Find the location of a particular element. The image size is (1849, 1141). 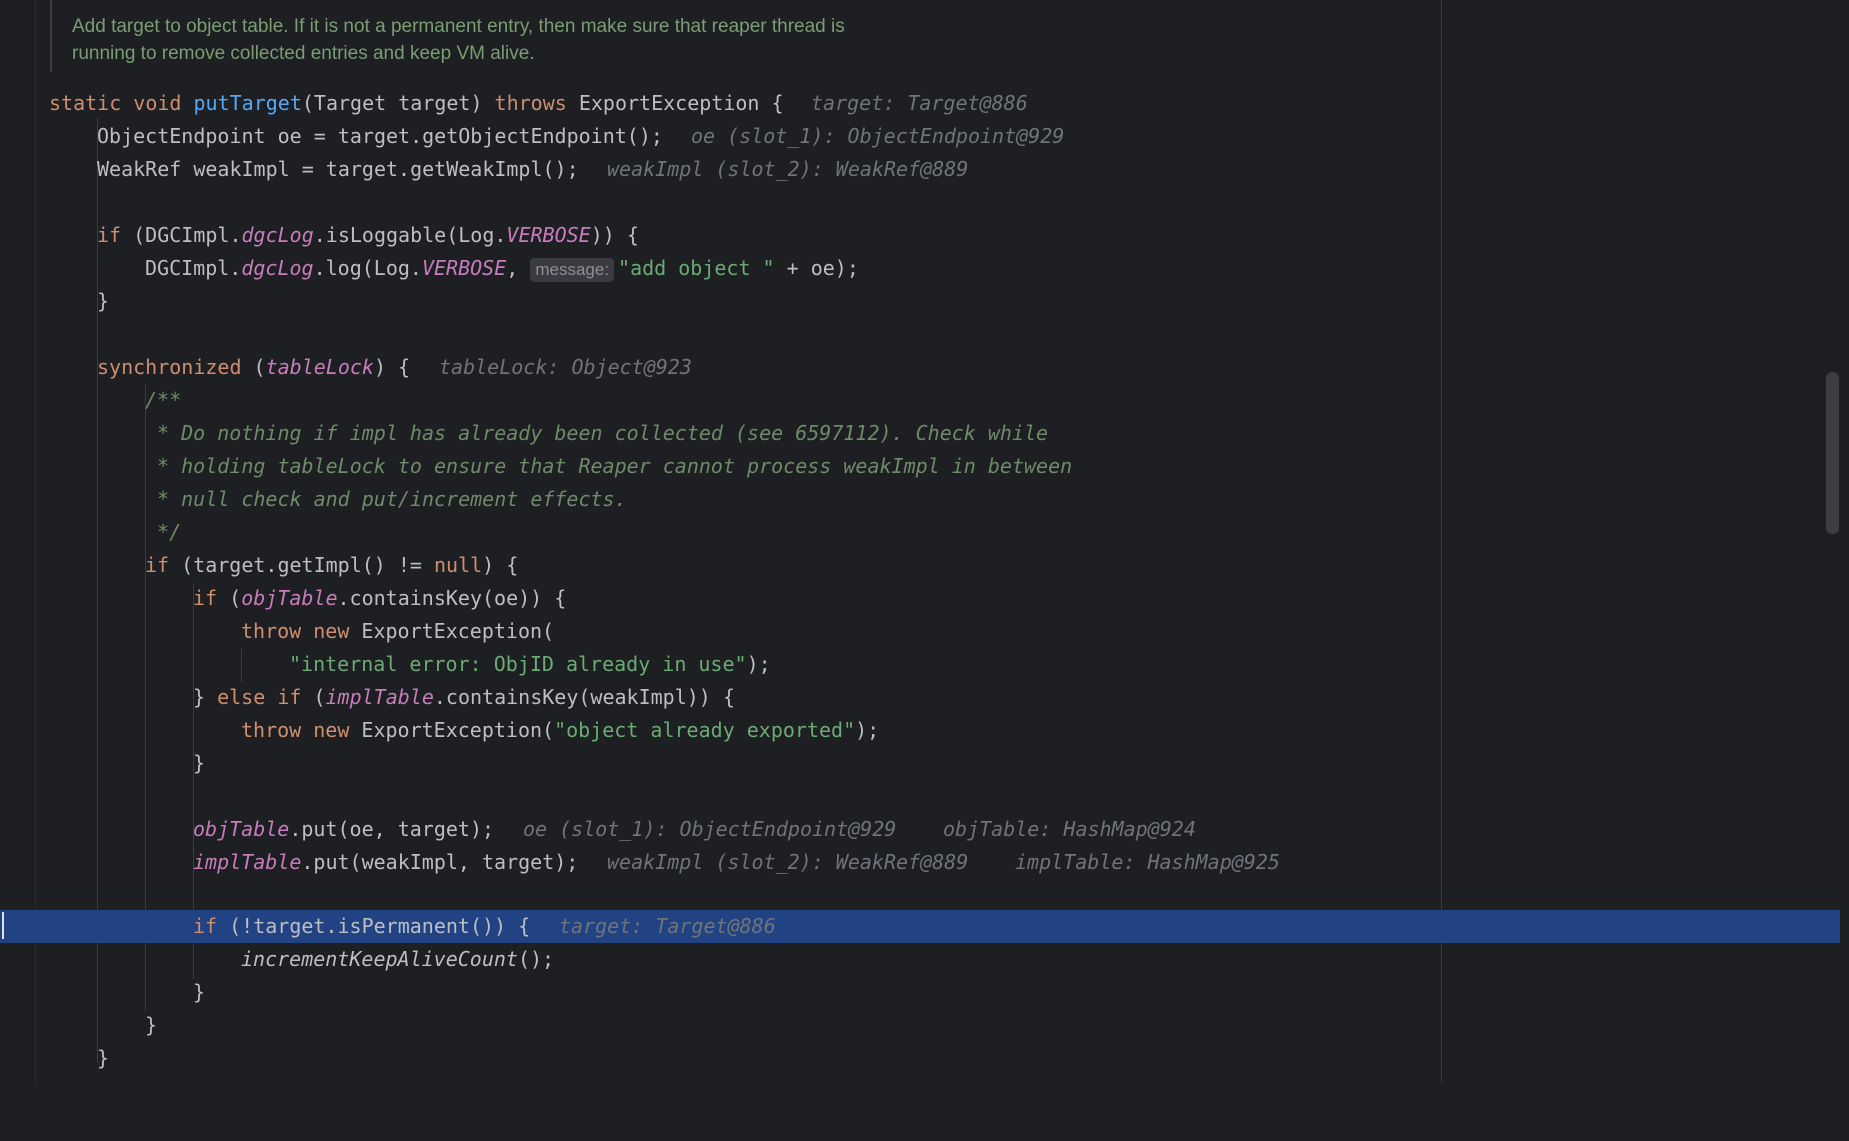

code-line: "internal error: ObjID already in use"); is located at coordinates (924, 664).